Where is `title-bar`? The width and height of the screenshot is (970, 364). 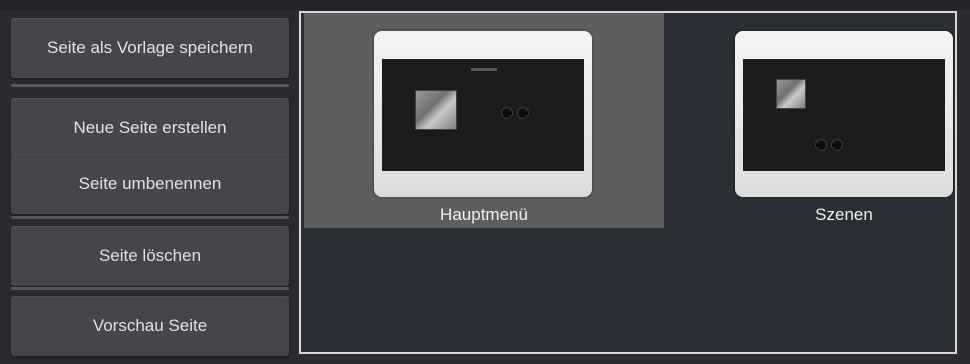 title-bar is located at coordinates (485, 5).